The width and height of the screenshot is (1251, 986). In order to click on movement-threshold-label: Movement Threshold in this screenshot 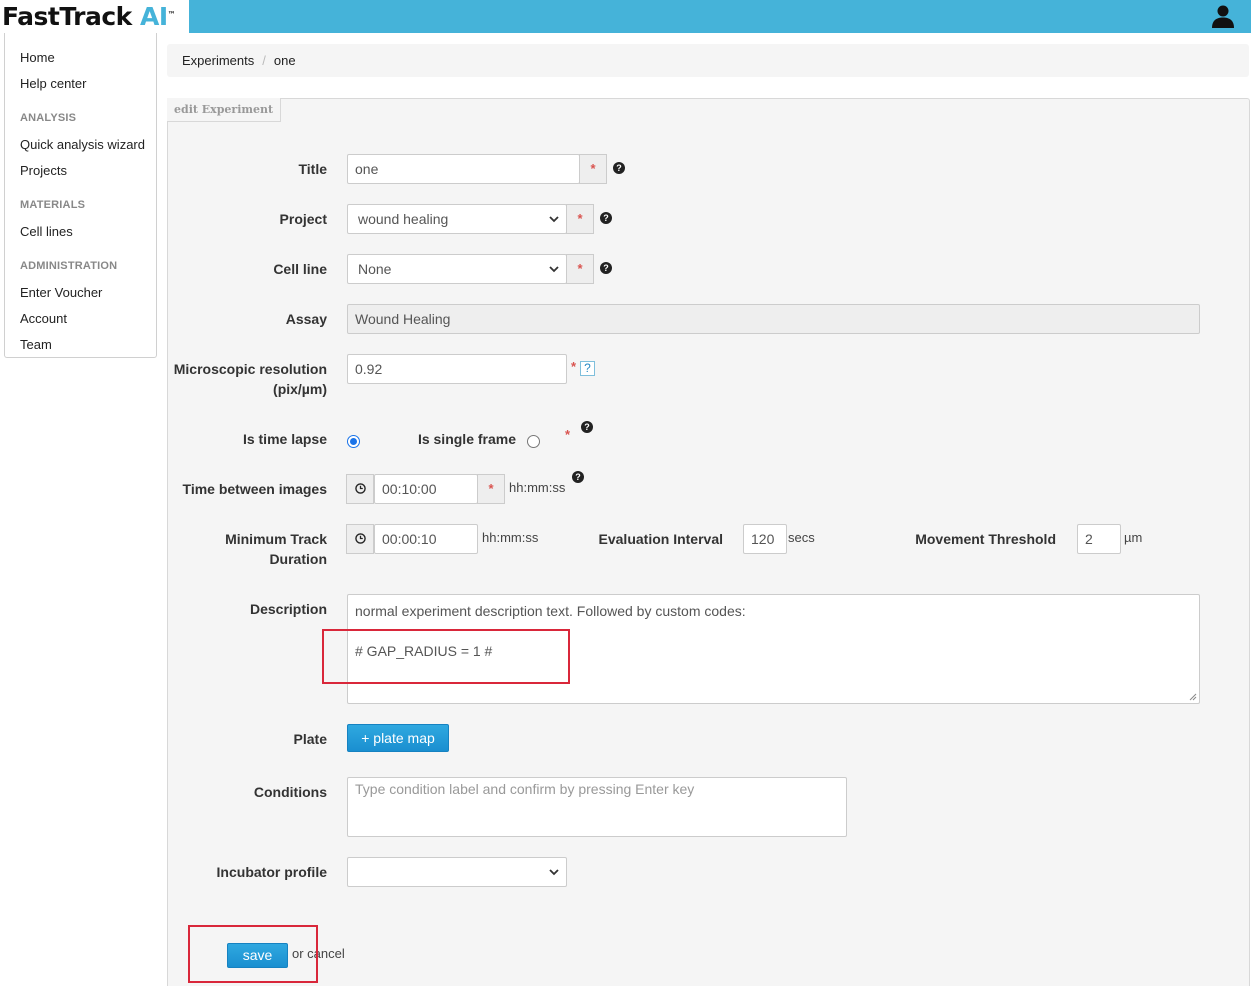, I will do `click(985, 539)`.